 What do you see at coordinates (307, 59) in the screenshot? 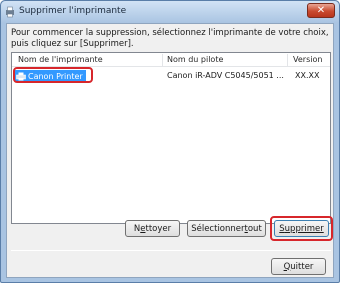
I see `column-header-version: Version` at bounding box center [307, 59].